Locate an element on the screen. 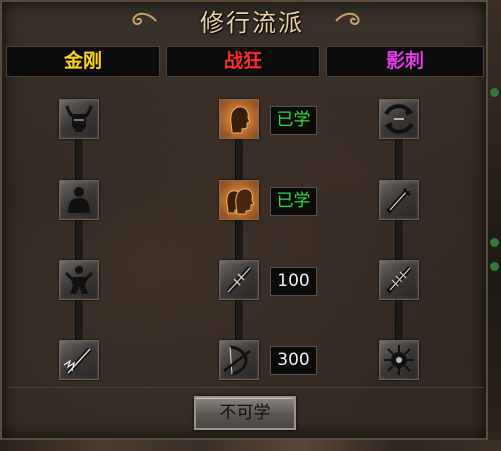  body-silhouette-icon is located at coordinates (79, 200).